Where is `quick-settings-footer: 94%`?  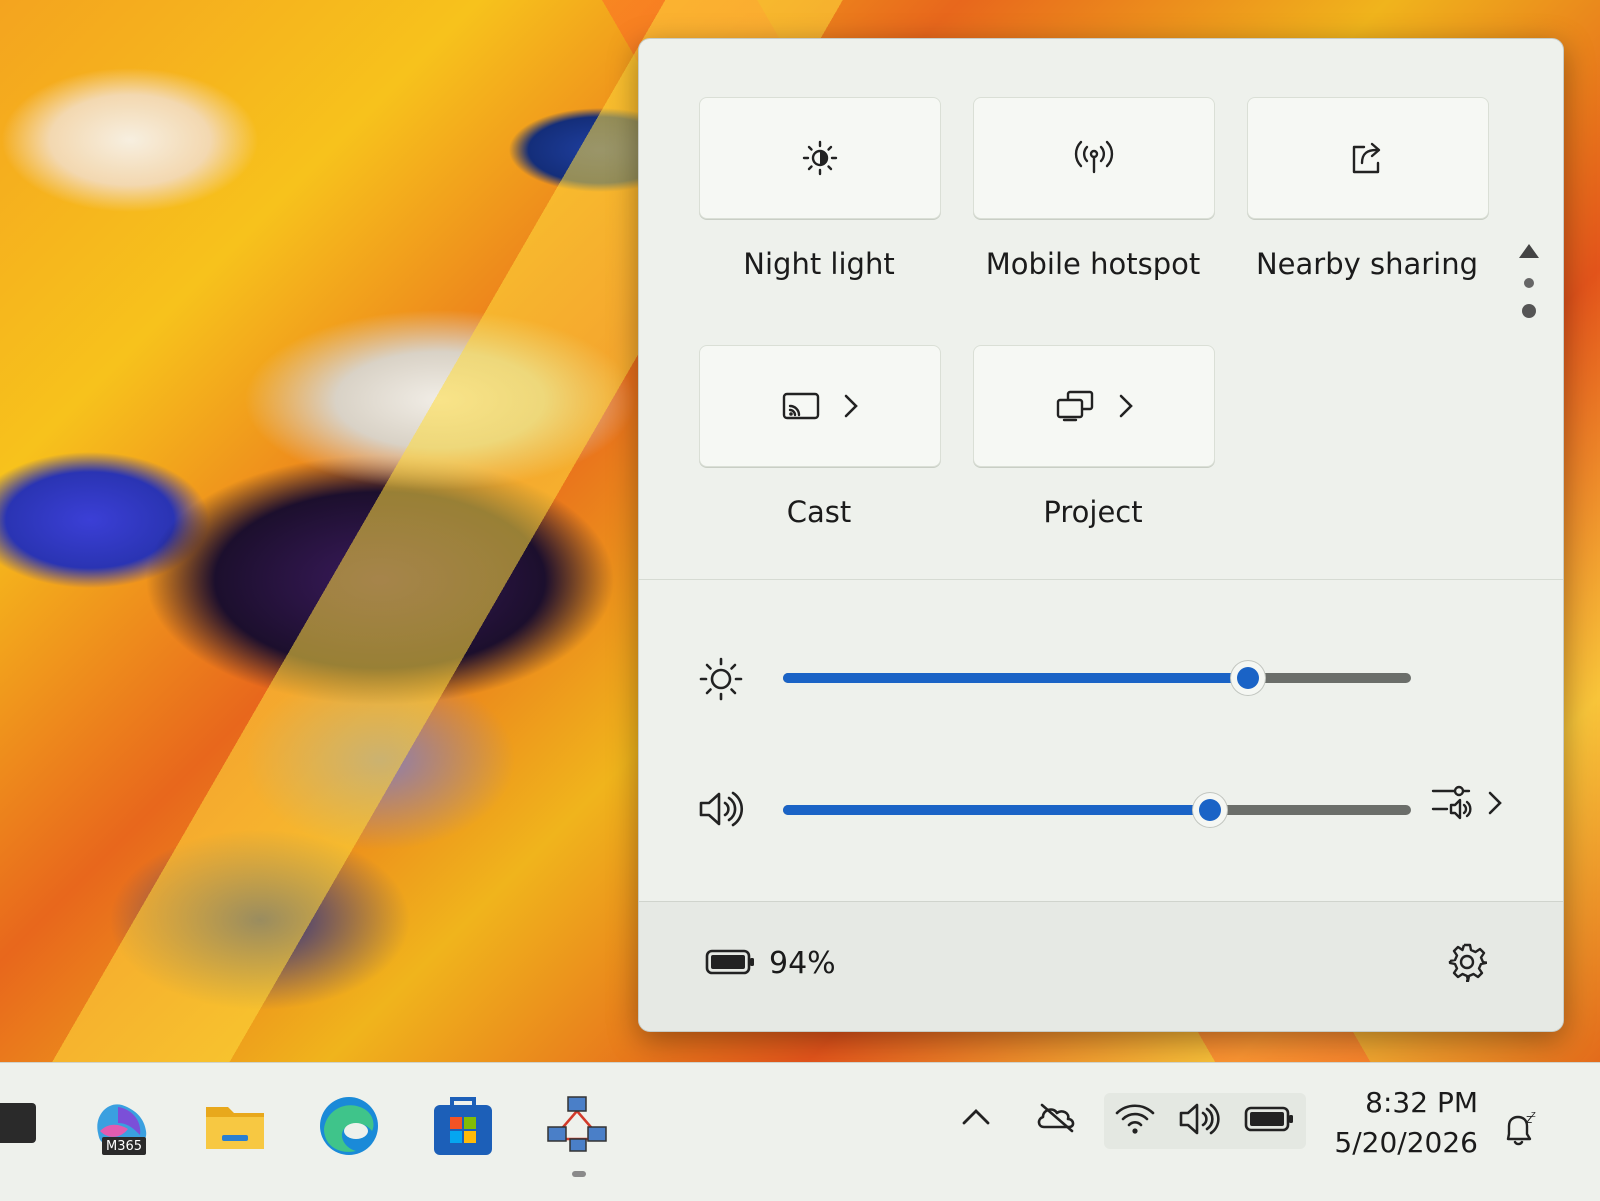
quick-settings-footer: 94% is located at coordinates (1101, 966).